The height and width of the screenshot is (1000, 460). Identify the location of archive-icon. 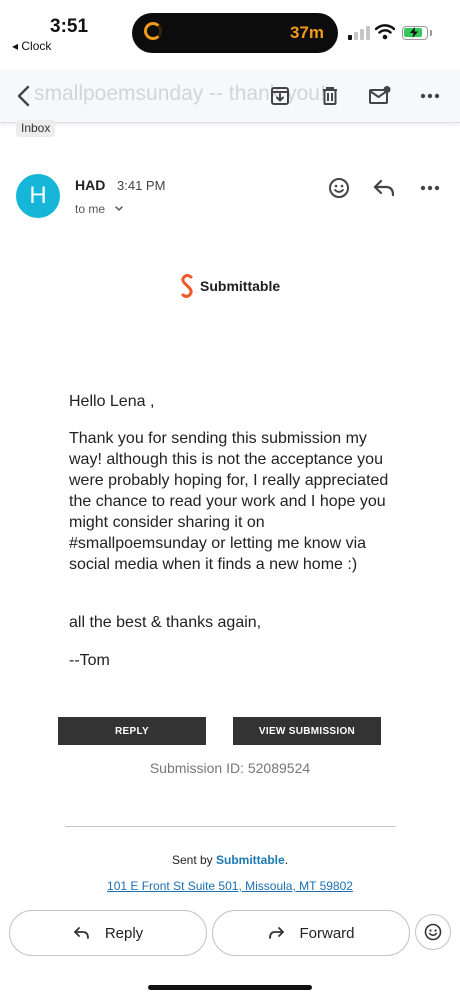
(280, 96).